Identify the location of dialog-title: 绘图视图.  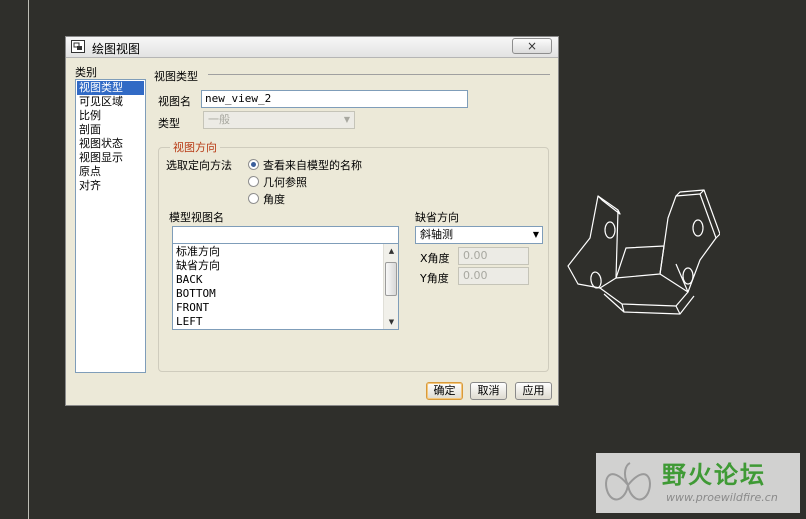
(116, 49).